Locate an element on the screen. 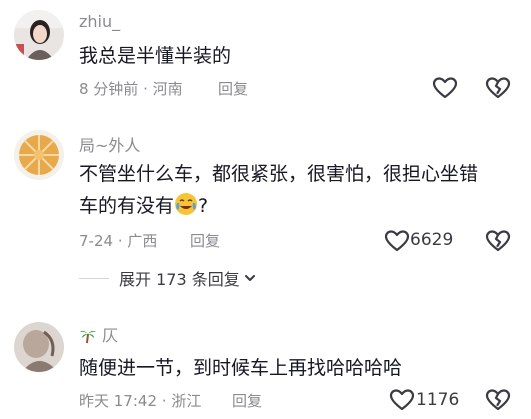 The image size is (531, 419). comment-text: 我总是半懂半装的 is located at coordinates (155, 56).